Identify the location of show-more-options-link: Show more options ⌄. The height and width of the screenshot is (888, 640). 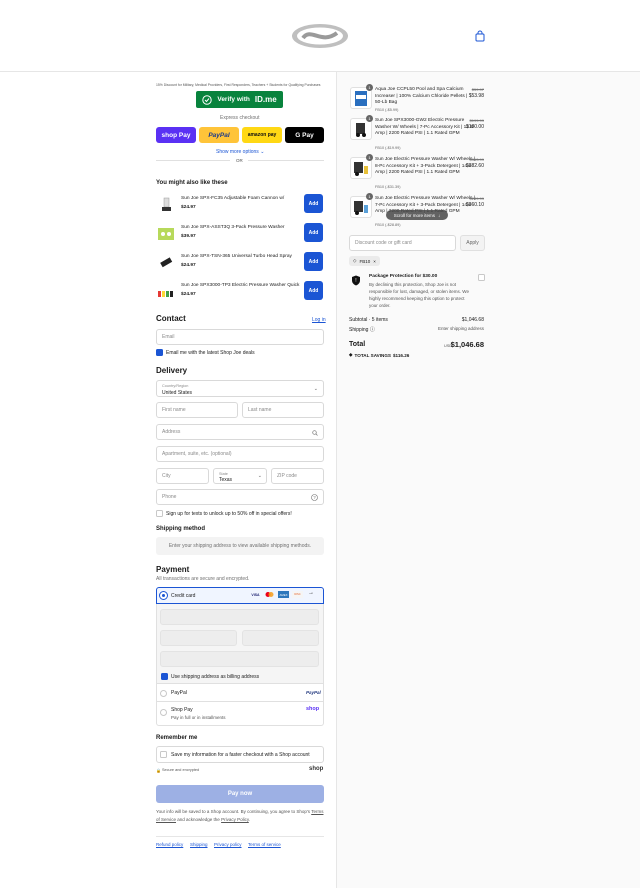
(240, 152).